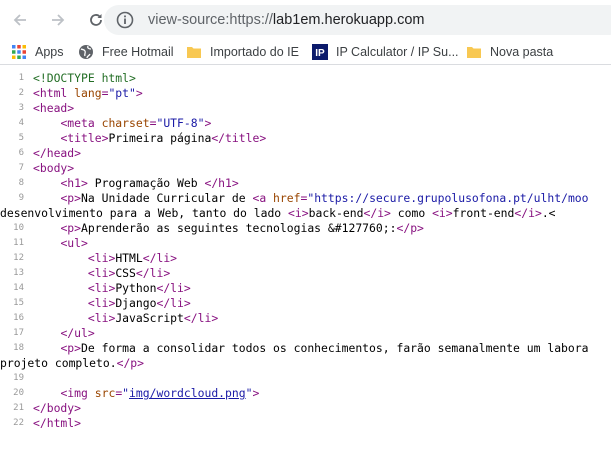 The image size is (611, 450). I want to click on line-number: 2, so click(21, 93).